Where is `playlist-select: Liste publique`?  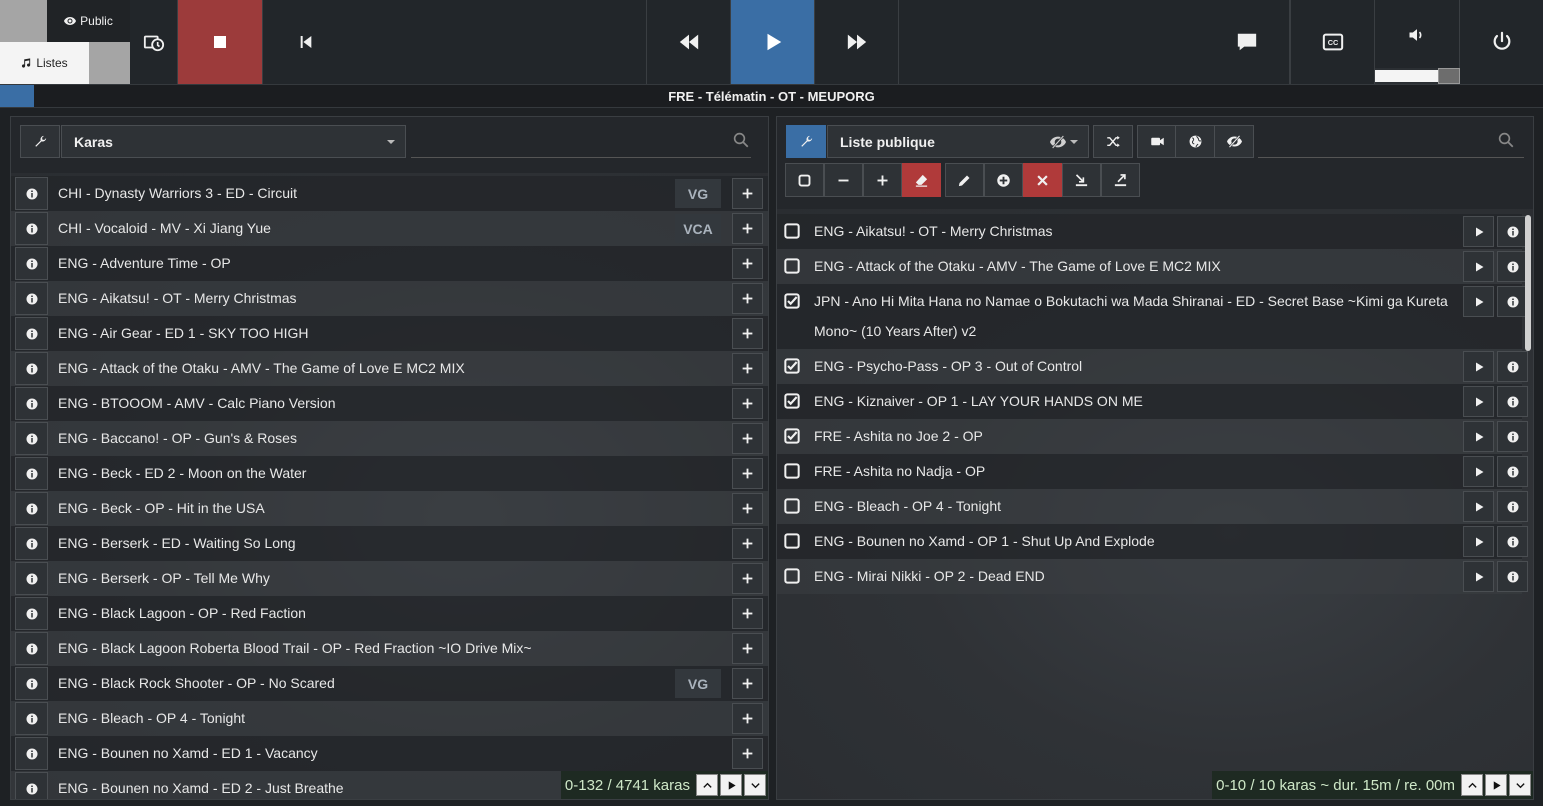 playlist-select: Liste publique is located at coordinates (958, 141).